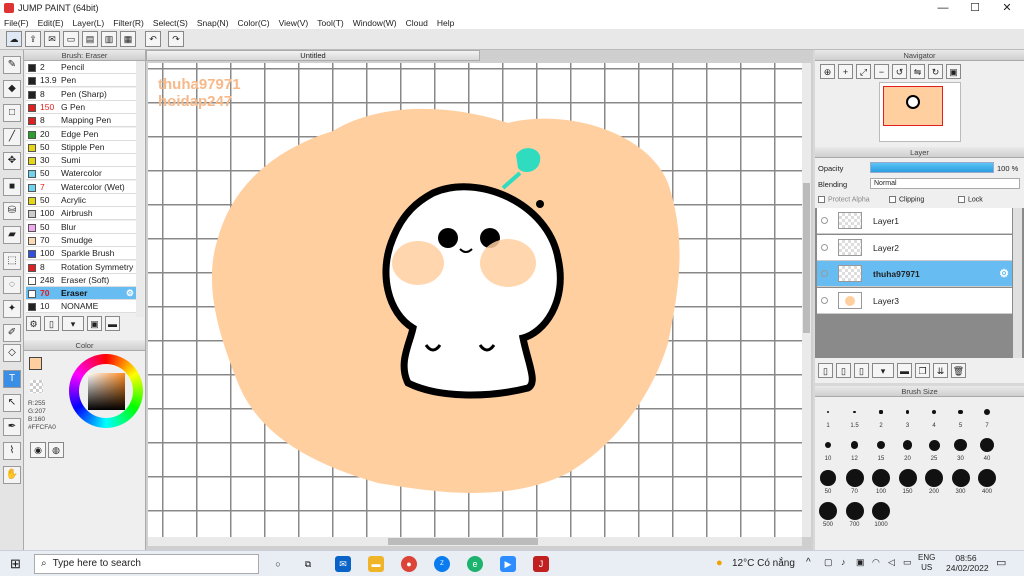 Image resolution: width=1024 pixels, height=576 pixels. I want to click on brush-item: 100 Sparkle Brush, so click(81, 254).